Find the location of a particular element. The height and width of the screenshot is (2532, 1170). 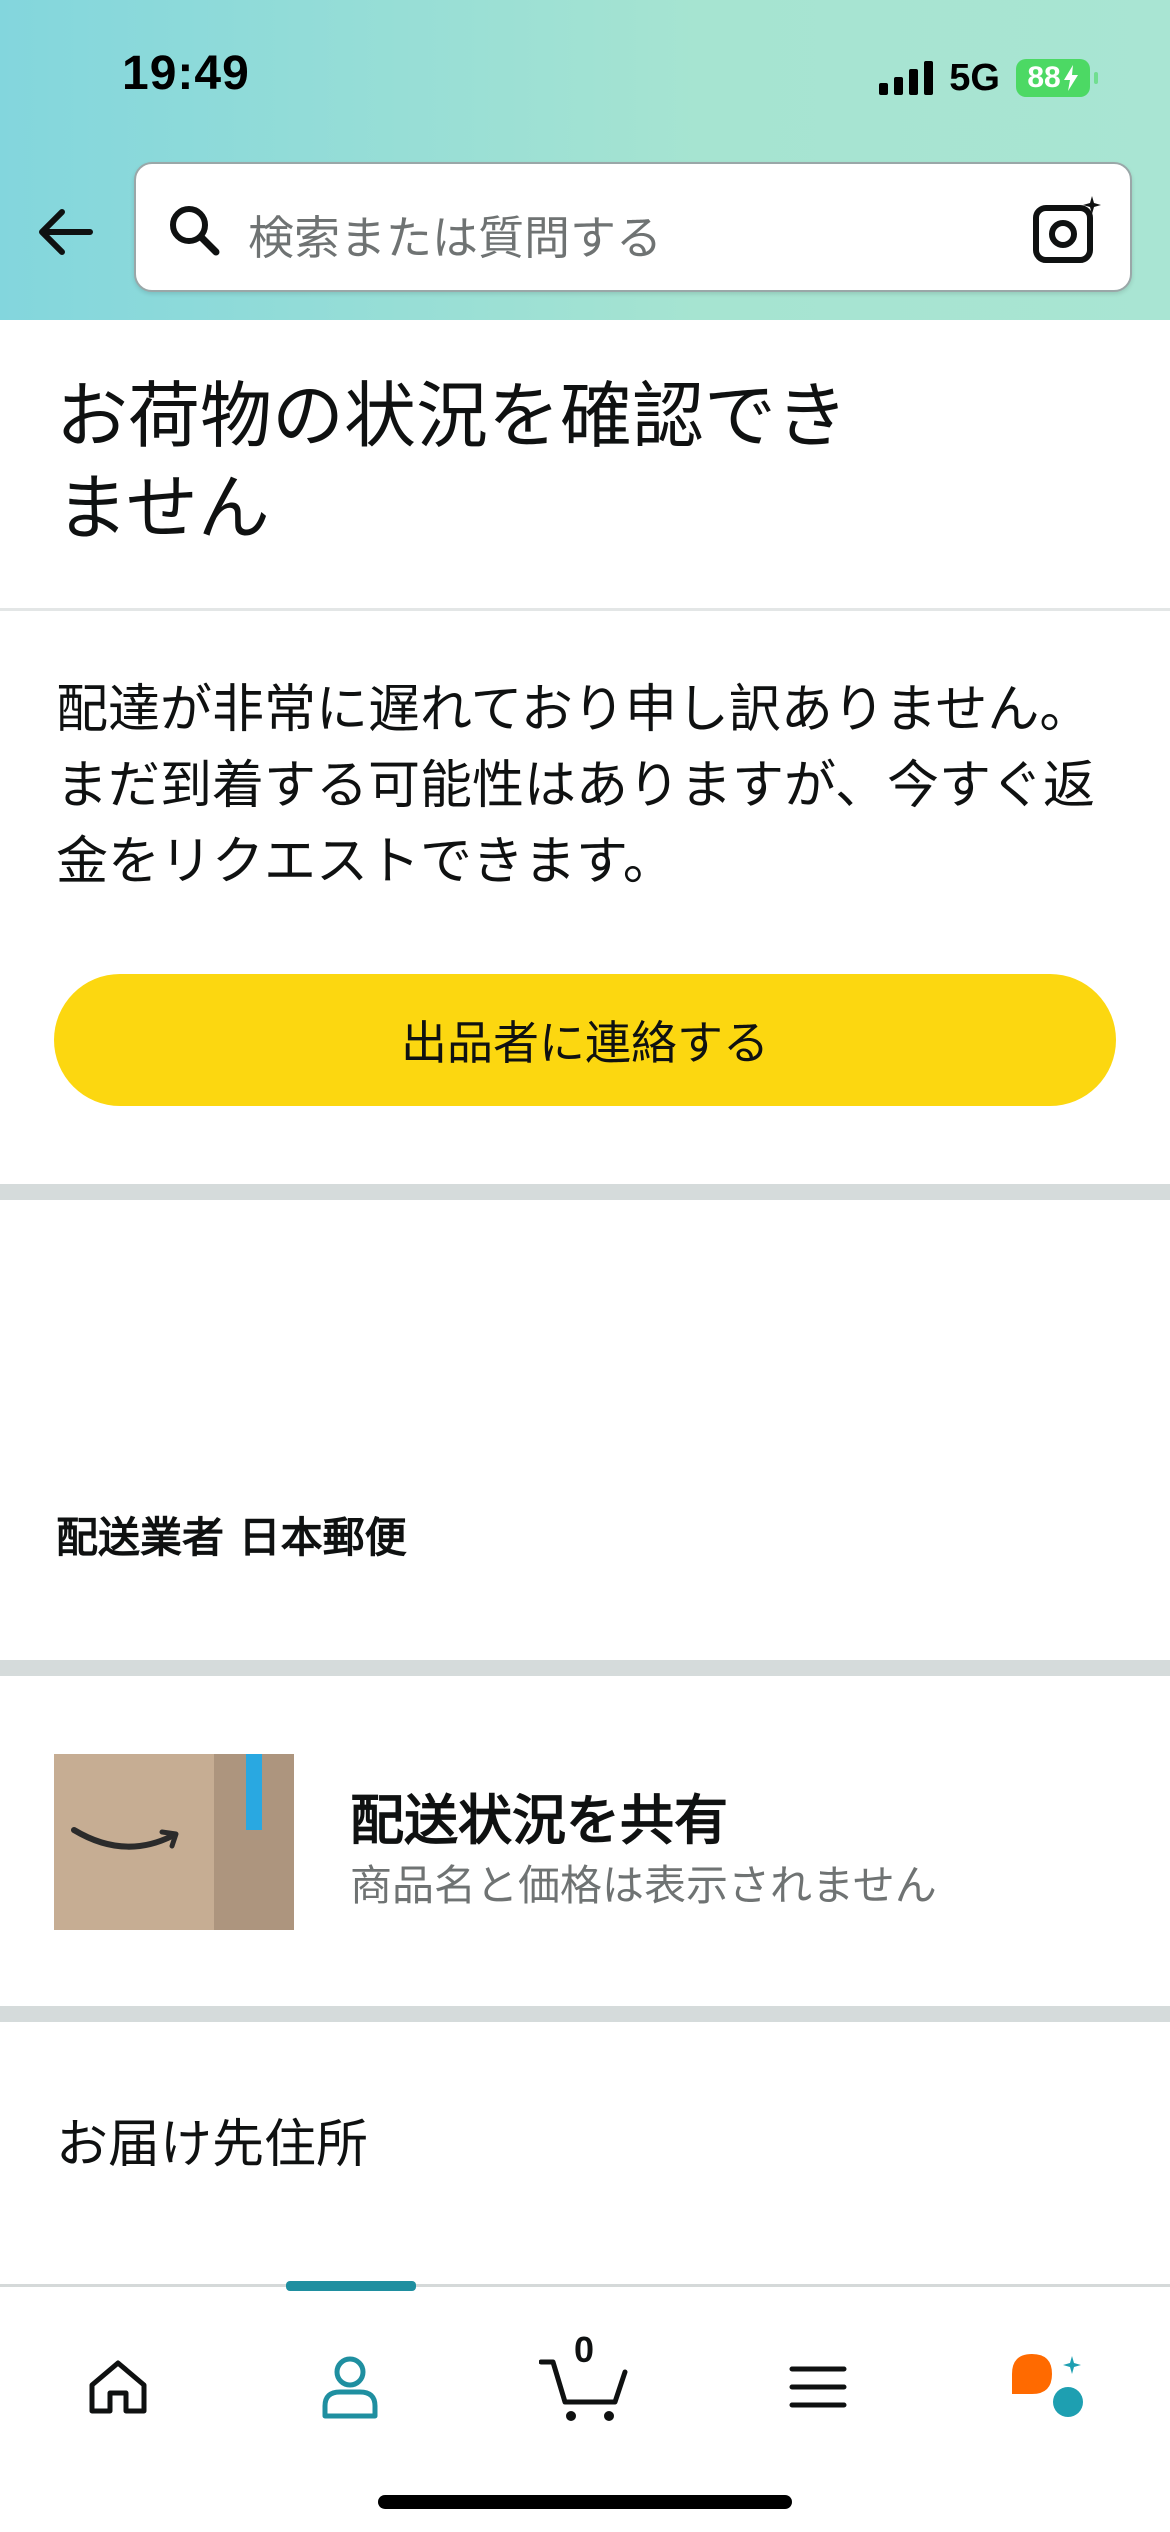

share-title: 配送状況を共有 is located at coordinates (539, 1820).